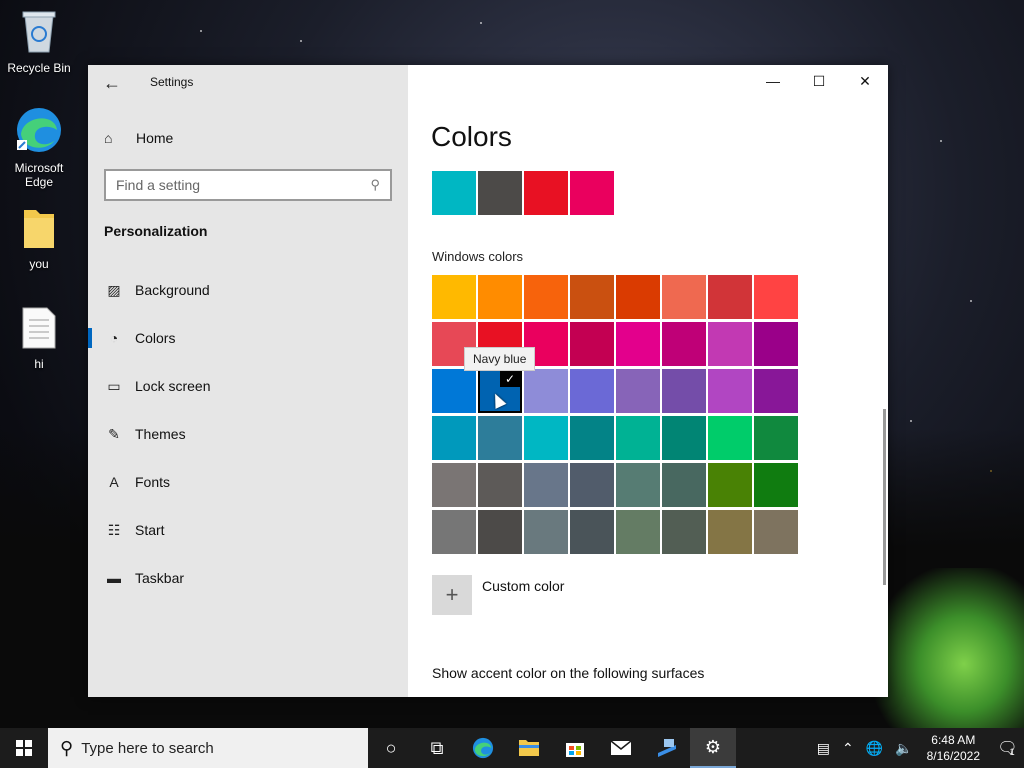 This screenshot has height=768, width=1024. I want to click on fonts-icon: A, so click(114, 482).